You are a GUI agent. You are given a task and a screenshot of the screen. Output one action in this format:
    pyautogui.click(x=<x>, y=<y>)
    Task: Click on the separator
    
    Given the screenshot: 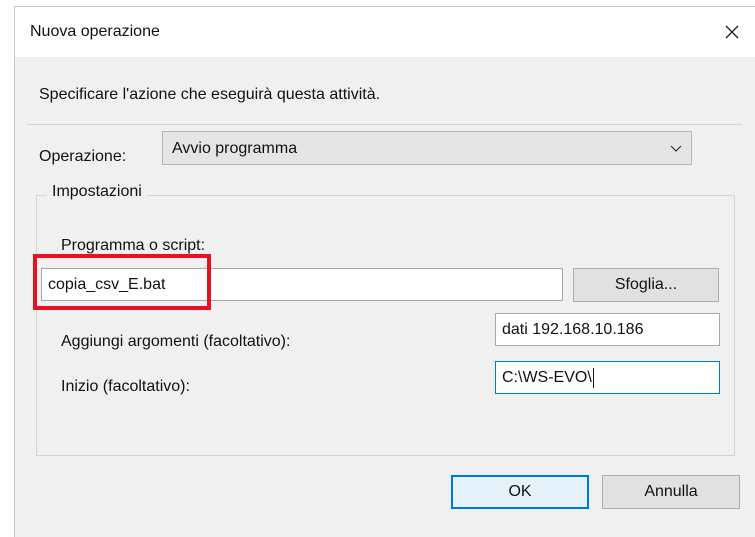 What is the action you would take?
    pyautogui.click(x=384, y=124)
    